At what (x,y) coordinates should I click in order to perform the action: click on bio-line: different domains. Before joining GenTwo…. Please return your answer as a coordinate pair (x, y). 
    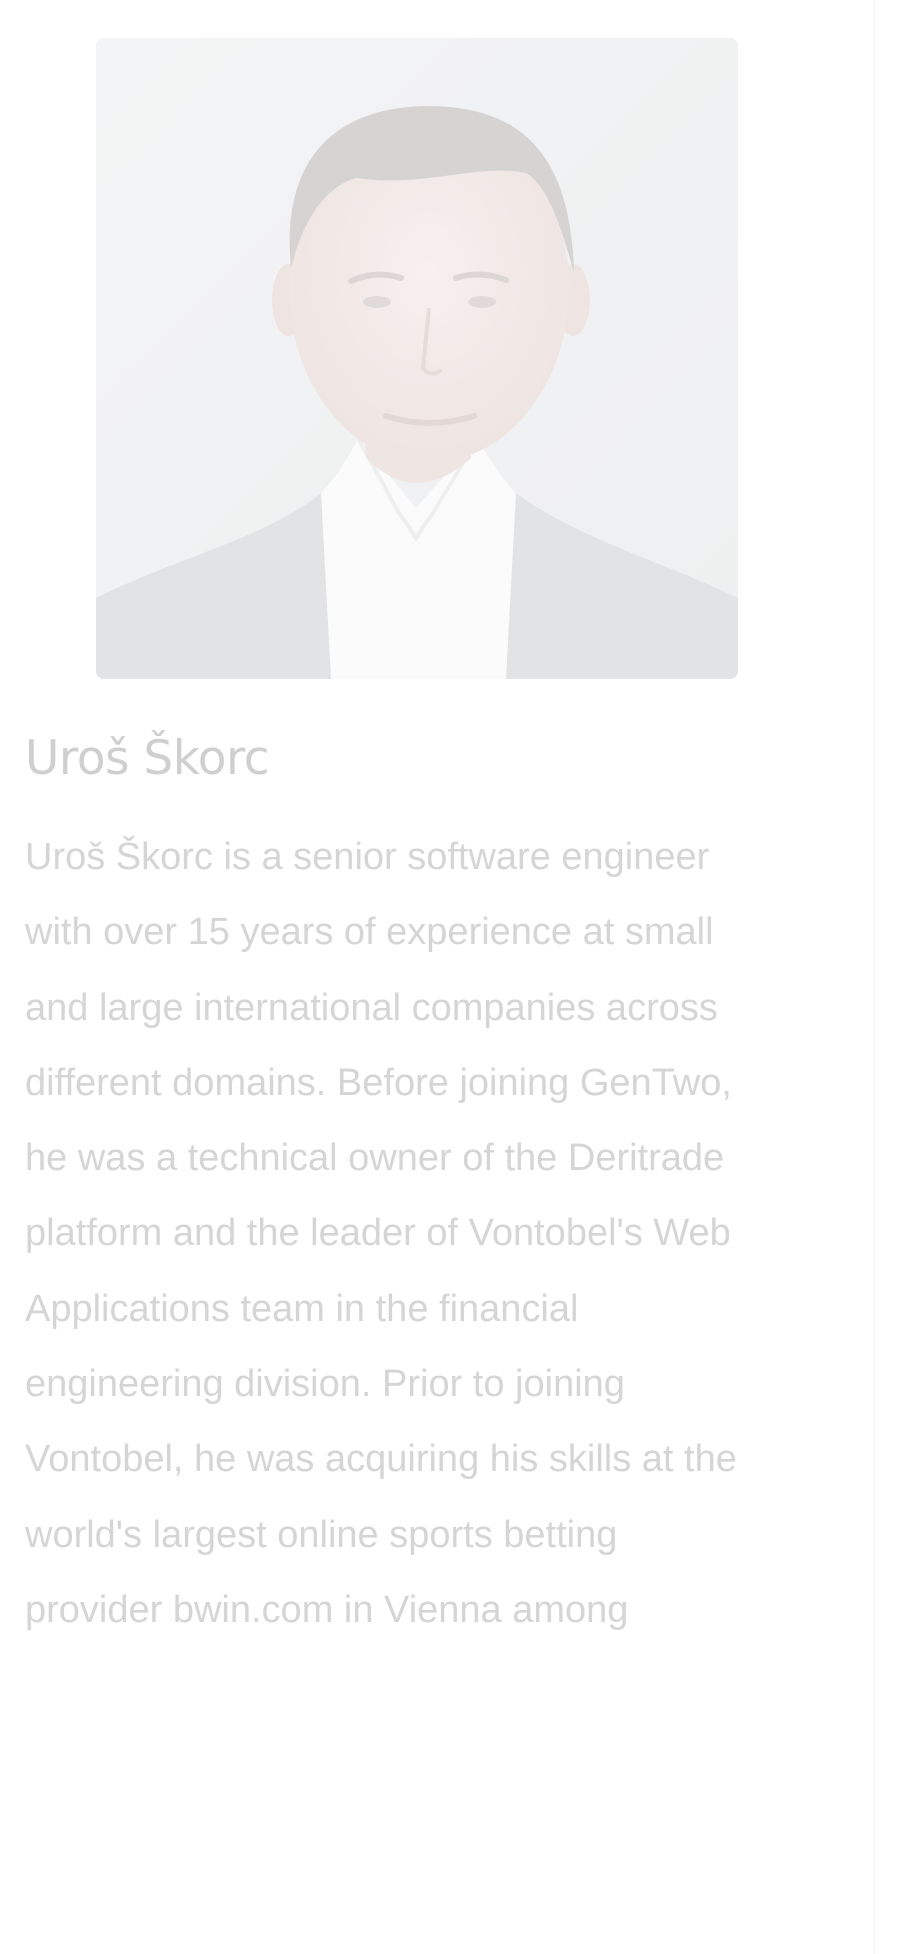
    Looking at the image, I should click on (378, 1082).